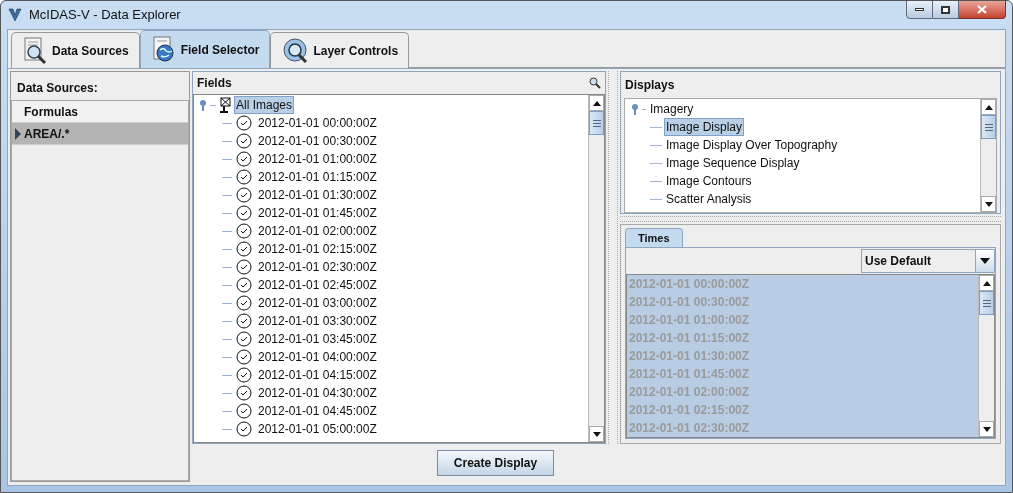 Image resolution: width=1013 pixels, height=493 pixels. I want to click on tab: Data Sources, so click(75, 50).